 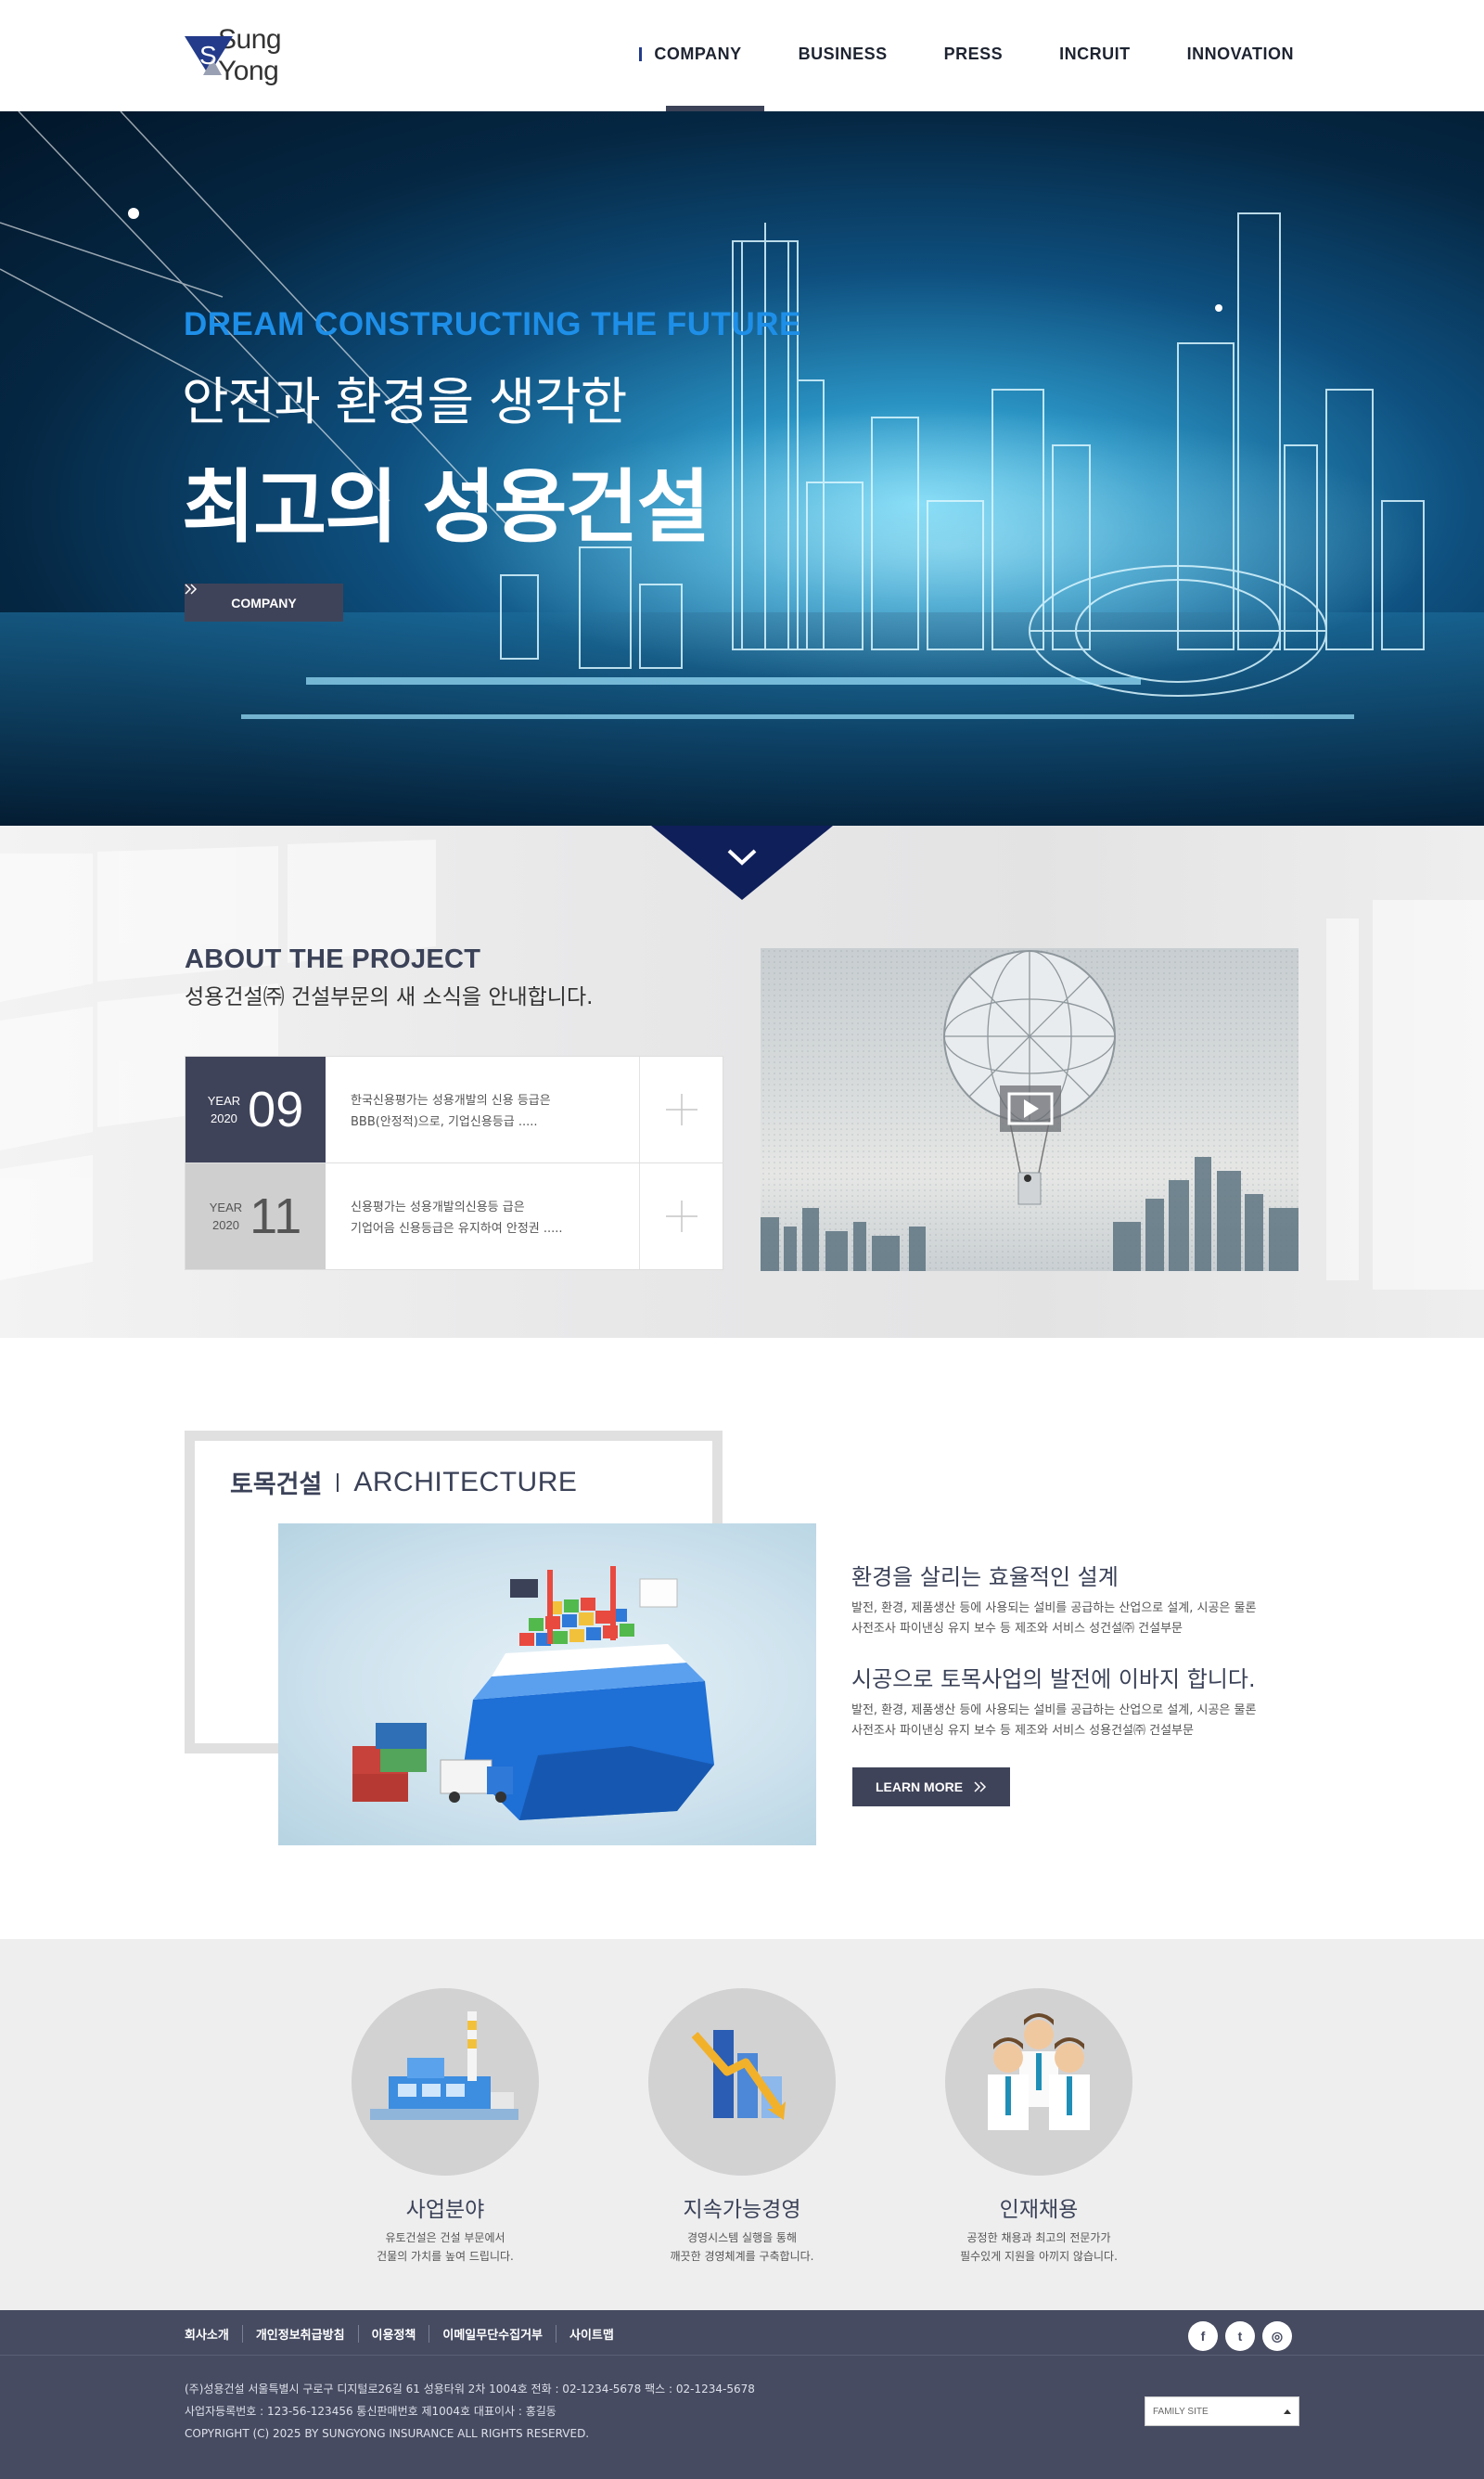 What do you see at coordinates (919, 1786) in the screenshot?
I see `learn-more-label: LEARN MORE` at bounding box center [919, 1786].